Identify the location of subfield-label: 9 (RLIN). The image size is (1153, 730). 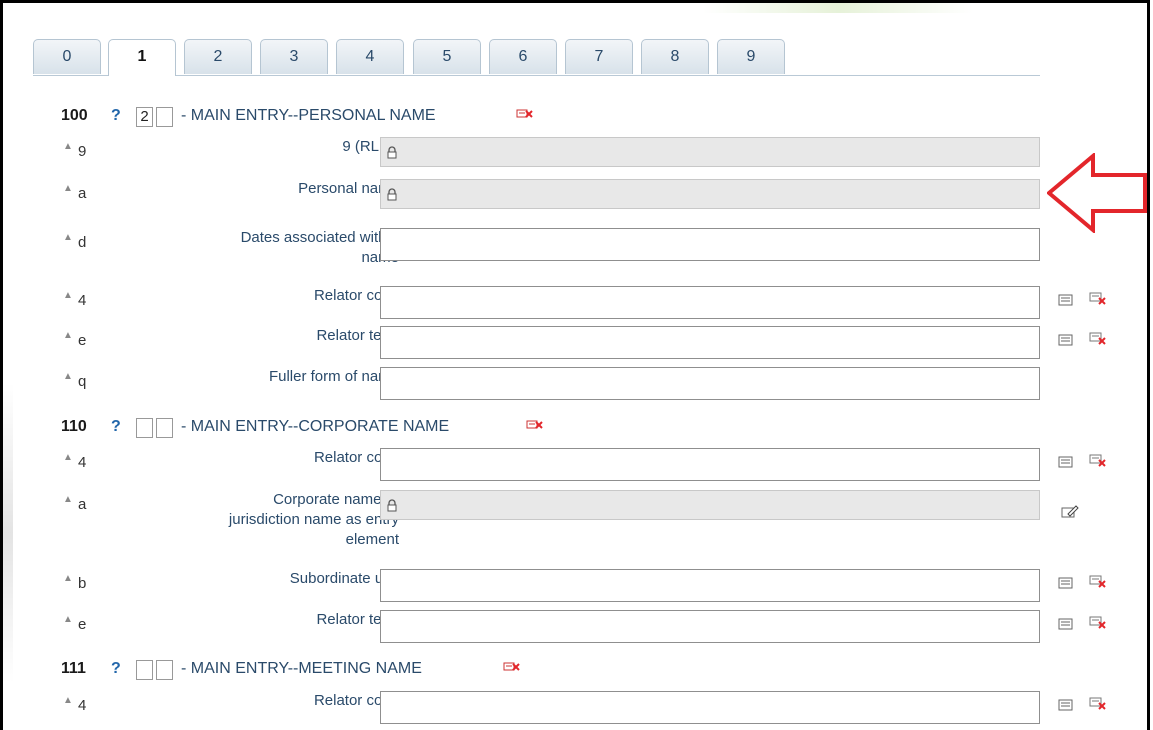
(370, 146).